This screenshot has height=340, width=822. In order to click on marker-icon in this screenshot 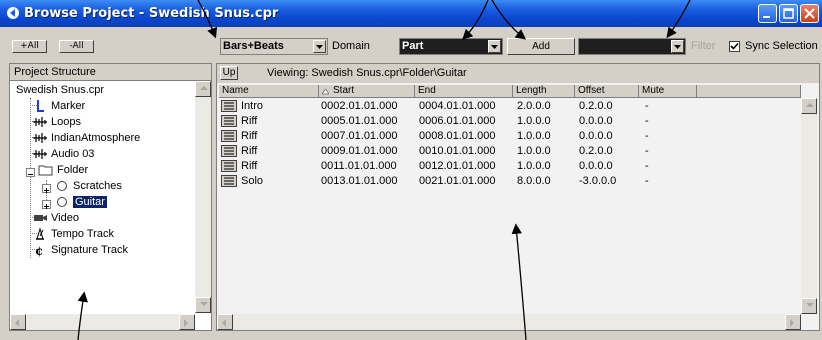, I will do `click(40, 106)`.